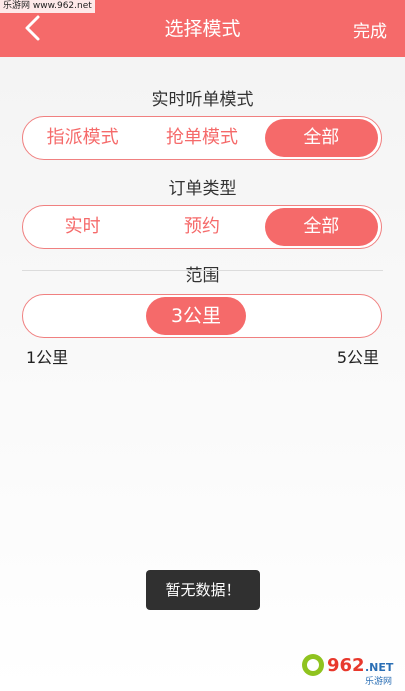 This screenshot has height=691, width=405. What do you see at coordinates (202, 189) in the screenshot?
I see `order-type-title: 订单类型` at bounding box center [202, 189].